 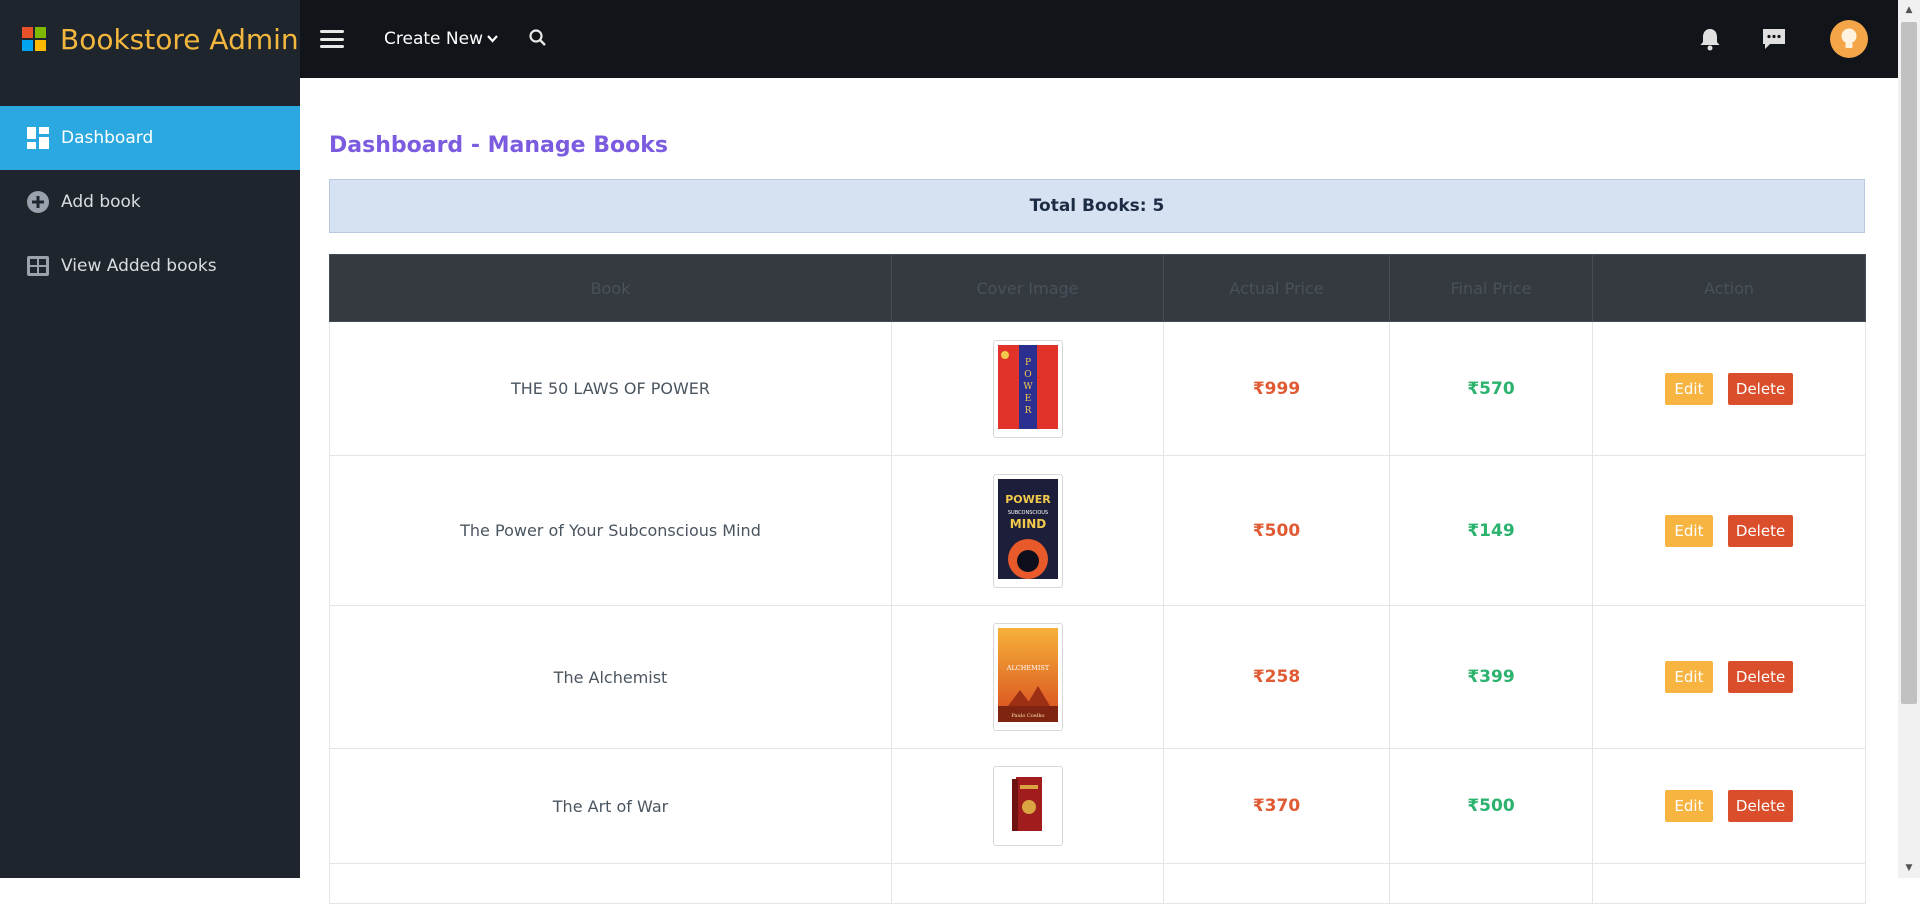 I want to click on svg-text: ALCHEMIST, so click(x=1027, y=668).